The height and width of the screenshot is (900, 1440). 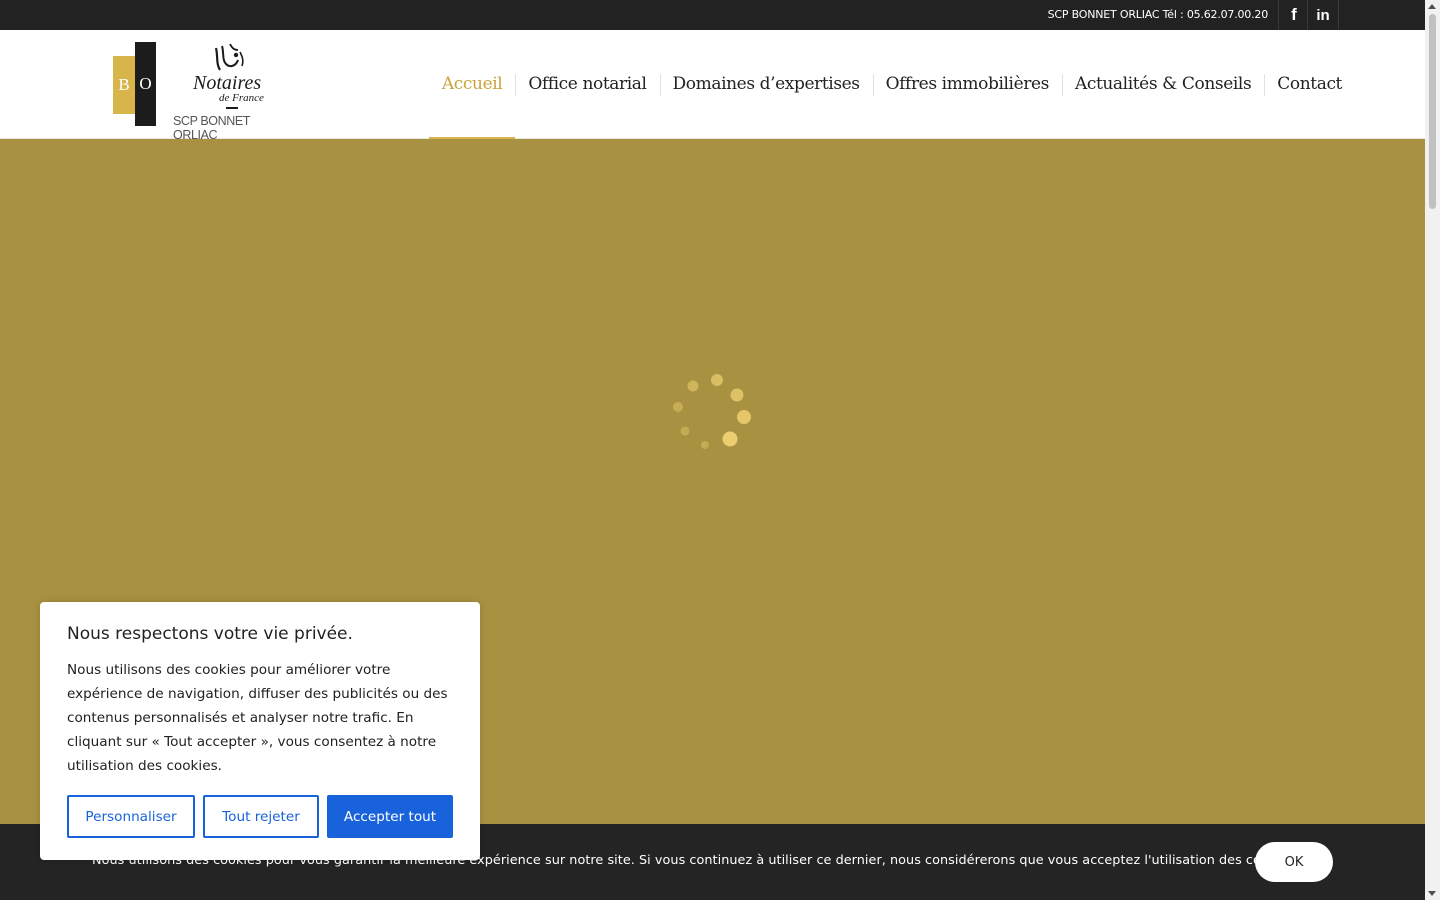 I want to click on nav-item-actualites: Actualités & Conseils, so click(x=1162, y=84).